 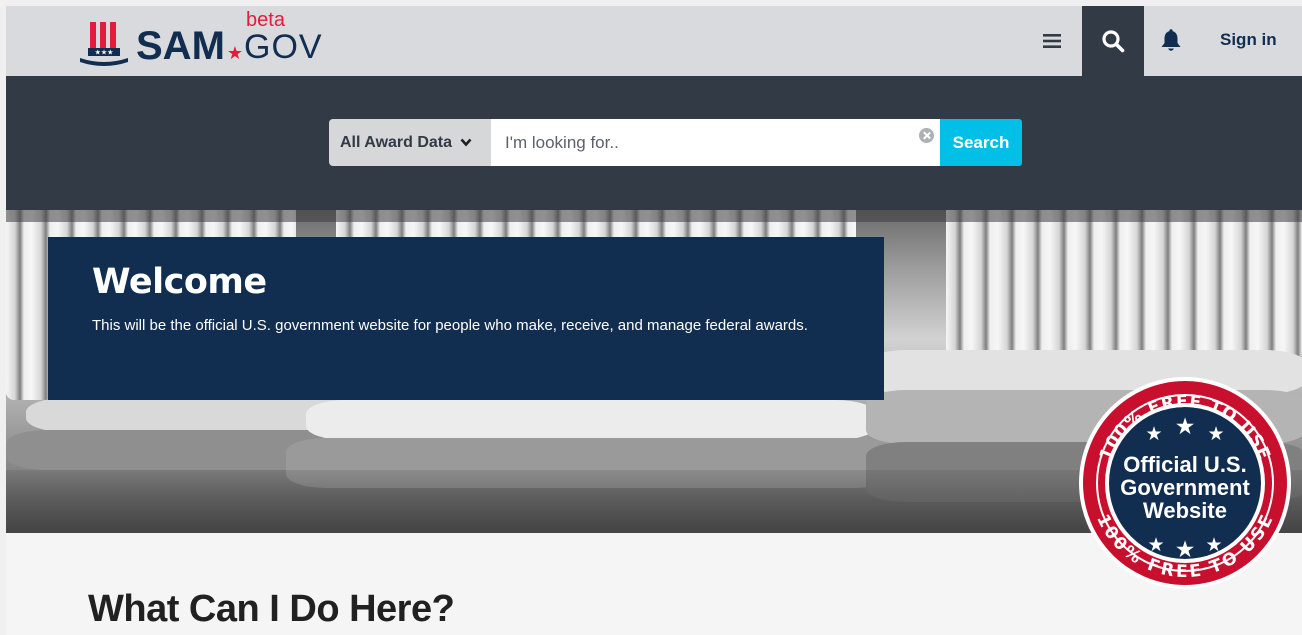 What do you see at coordinates (981, 142) in the screenshot?
I see `search-button: Search` at bounding box center [981, 142].